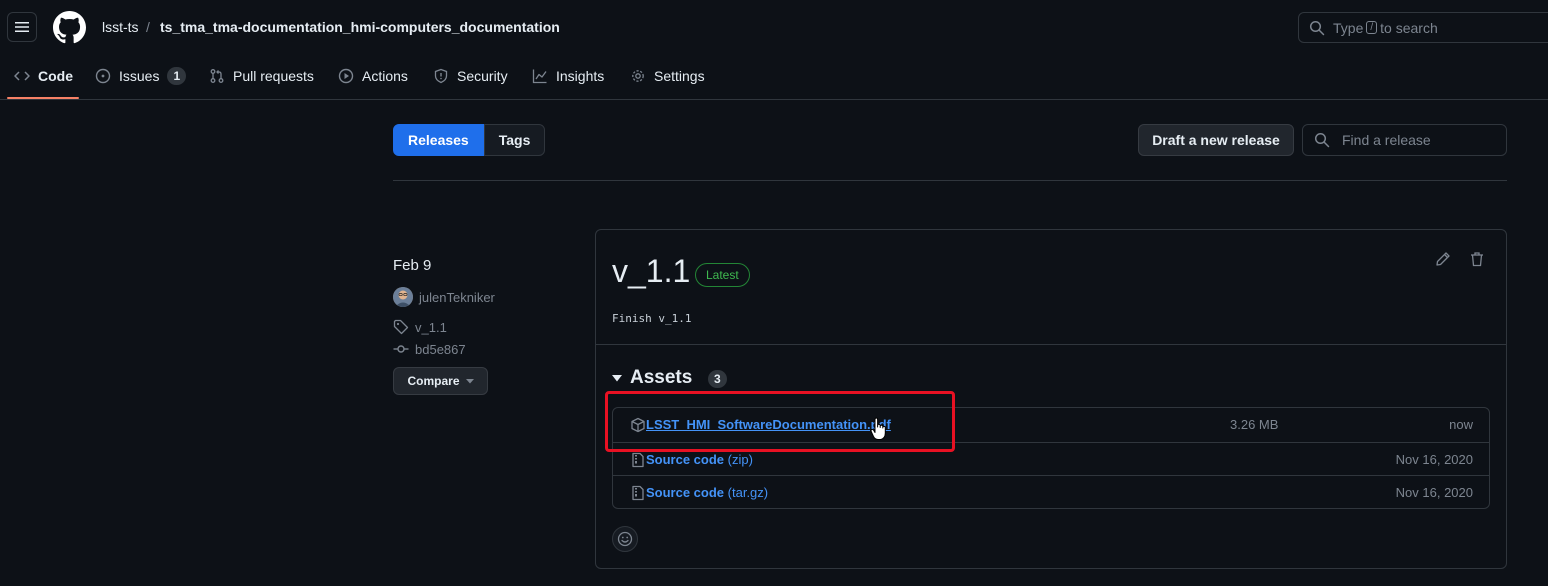 This screenshot has width=1548, height=586. Describe the element at coordinates (482, 76) in the screenshot. I see `tab-label: Security` at that location.